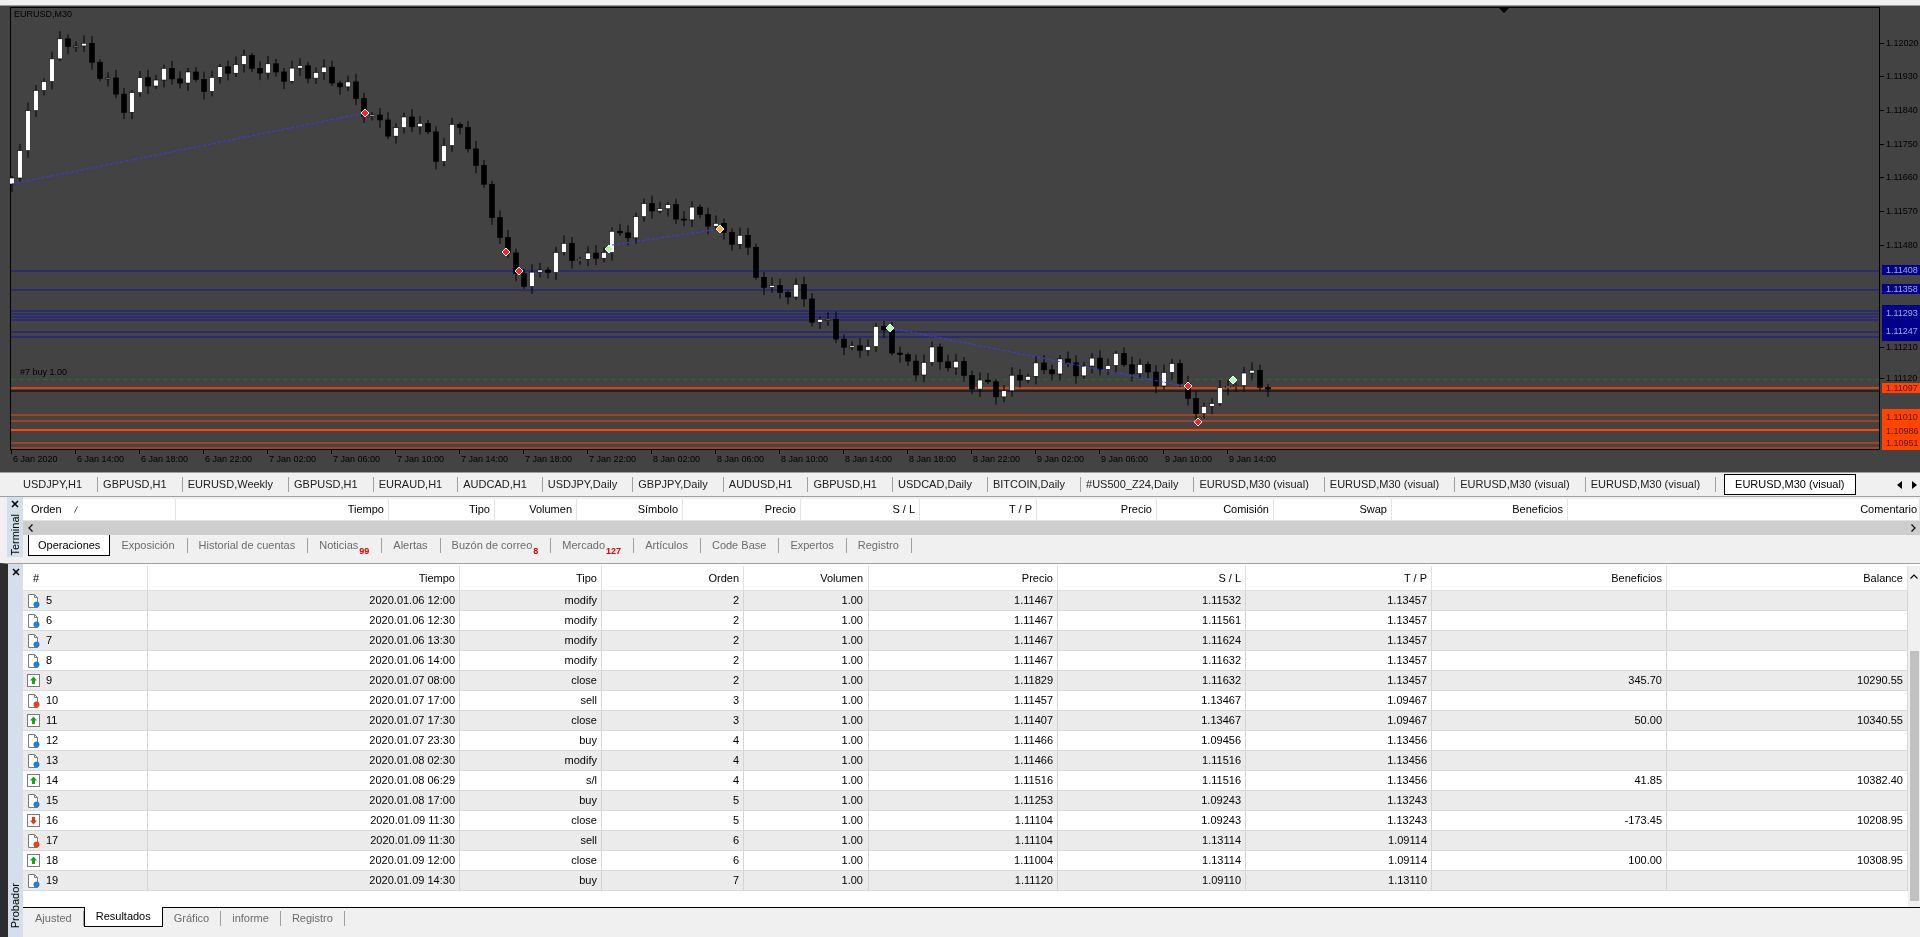  I want to click on panel-tab: Alertas, so click(411, 545).